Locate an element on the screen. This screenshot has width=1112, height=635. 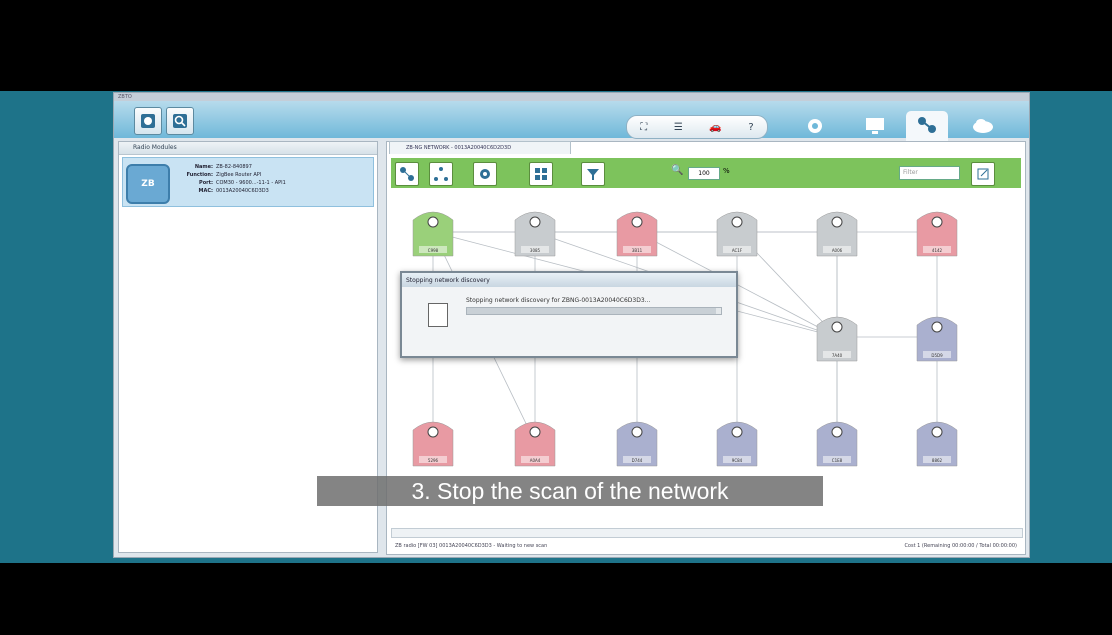
device-name-row: Name: ZB-82-840897 is located at coordinates (223, 167).